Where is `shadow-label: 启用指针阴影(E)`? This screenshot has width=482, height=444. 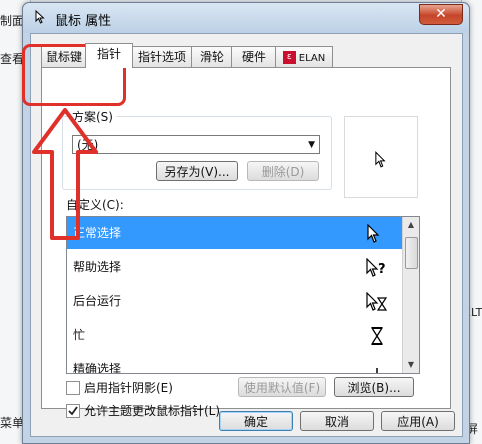 shadow-label: 启用指针阴影(E) is located at coordinates (128, 388).